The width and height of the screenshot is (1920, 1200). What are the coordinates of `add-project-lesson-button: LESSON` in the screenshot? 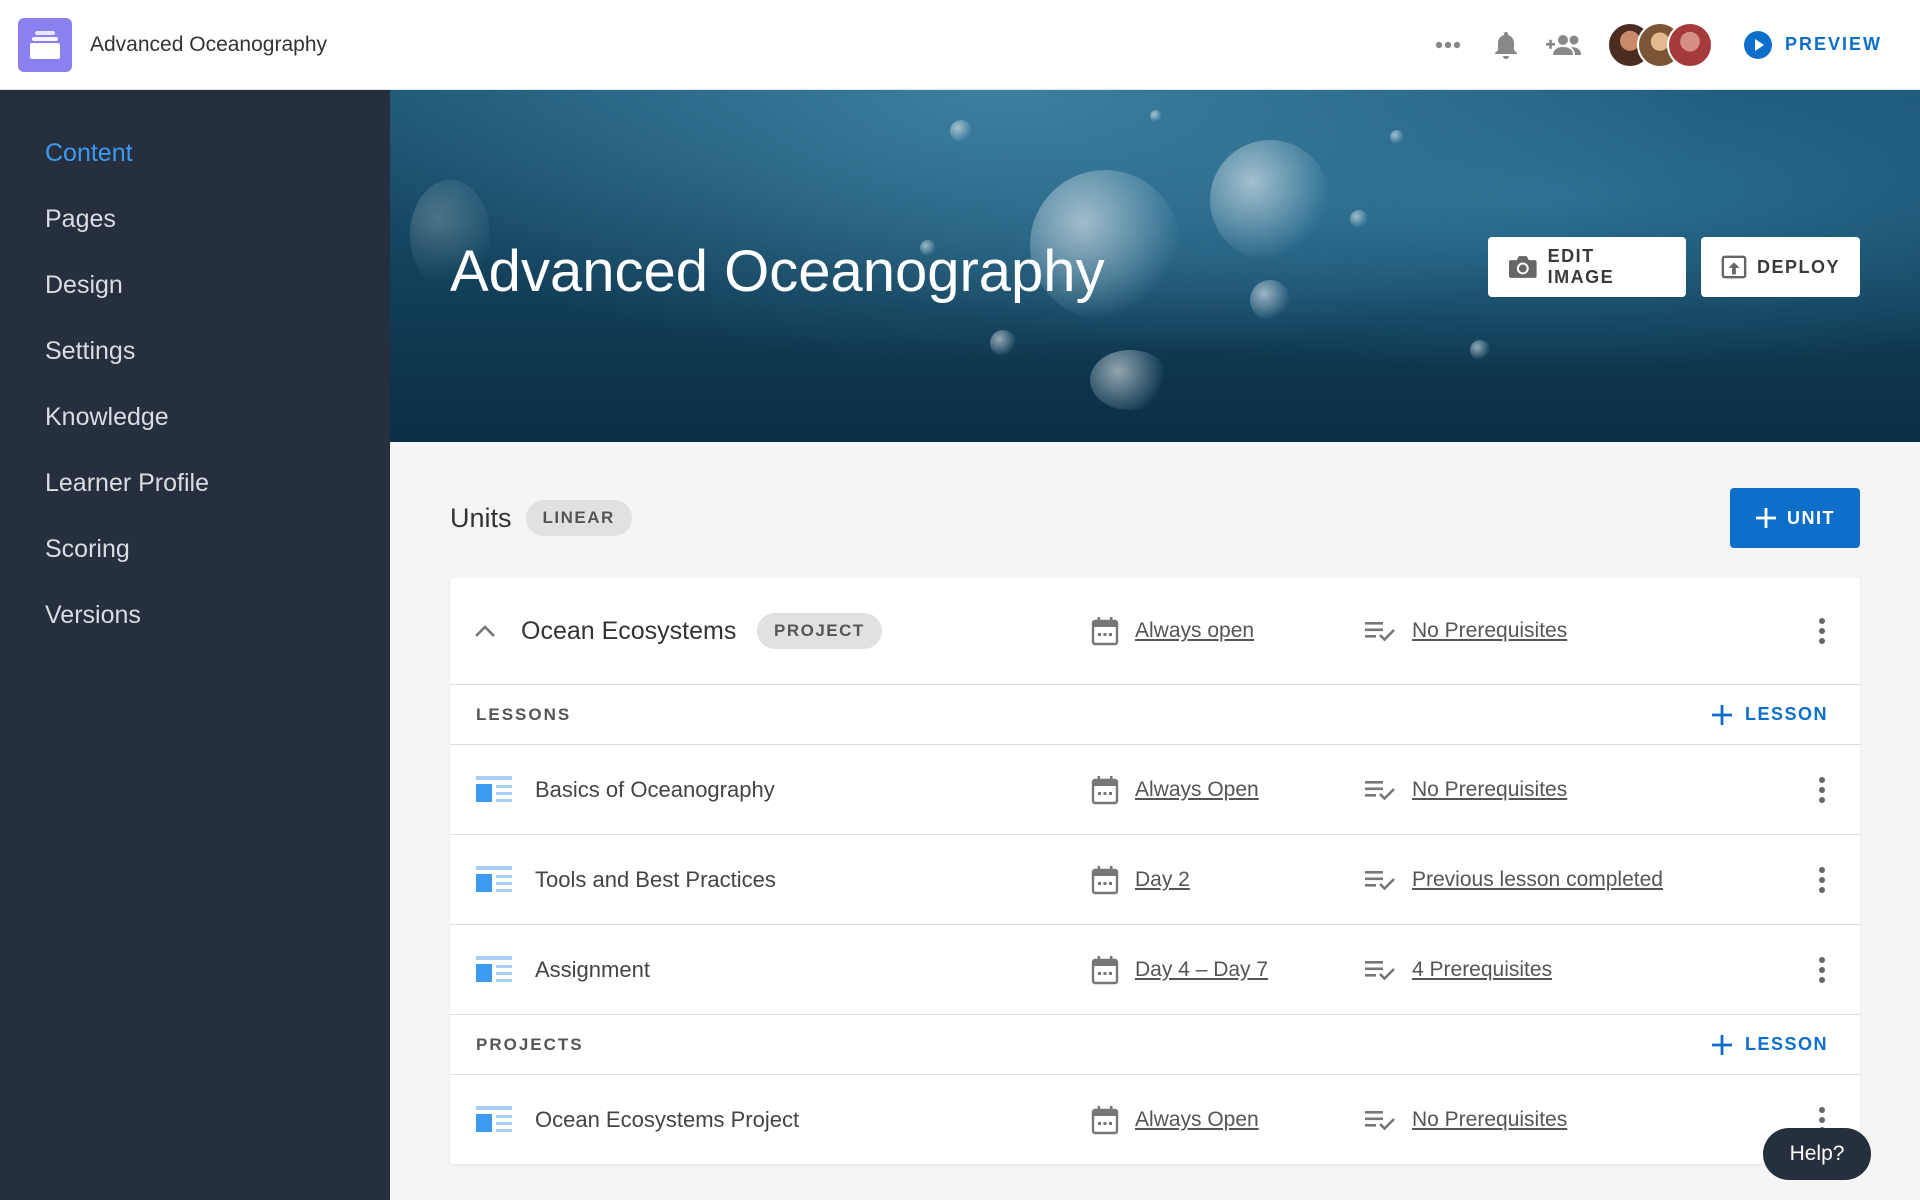 It's located at (1769, 1045).